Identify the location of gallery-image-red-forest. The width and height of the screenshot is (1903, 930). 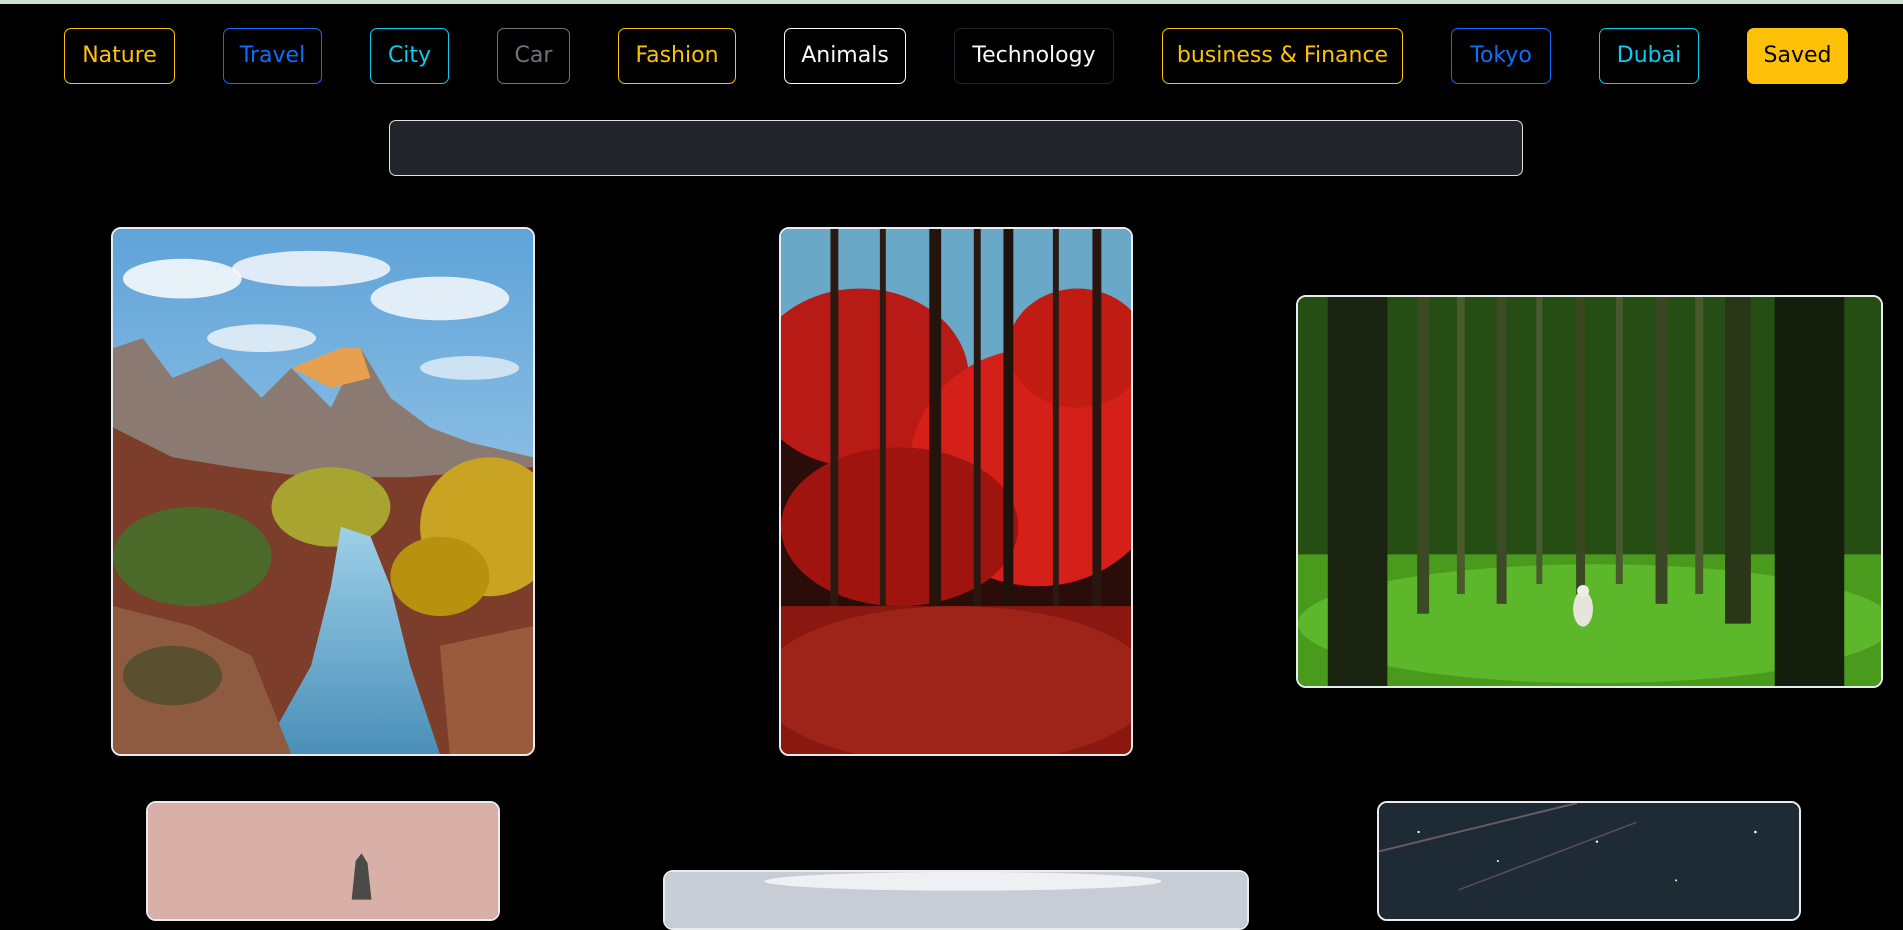
(956, 491).